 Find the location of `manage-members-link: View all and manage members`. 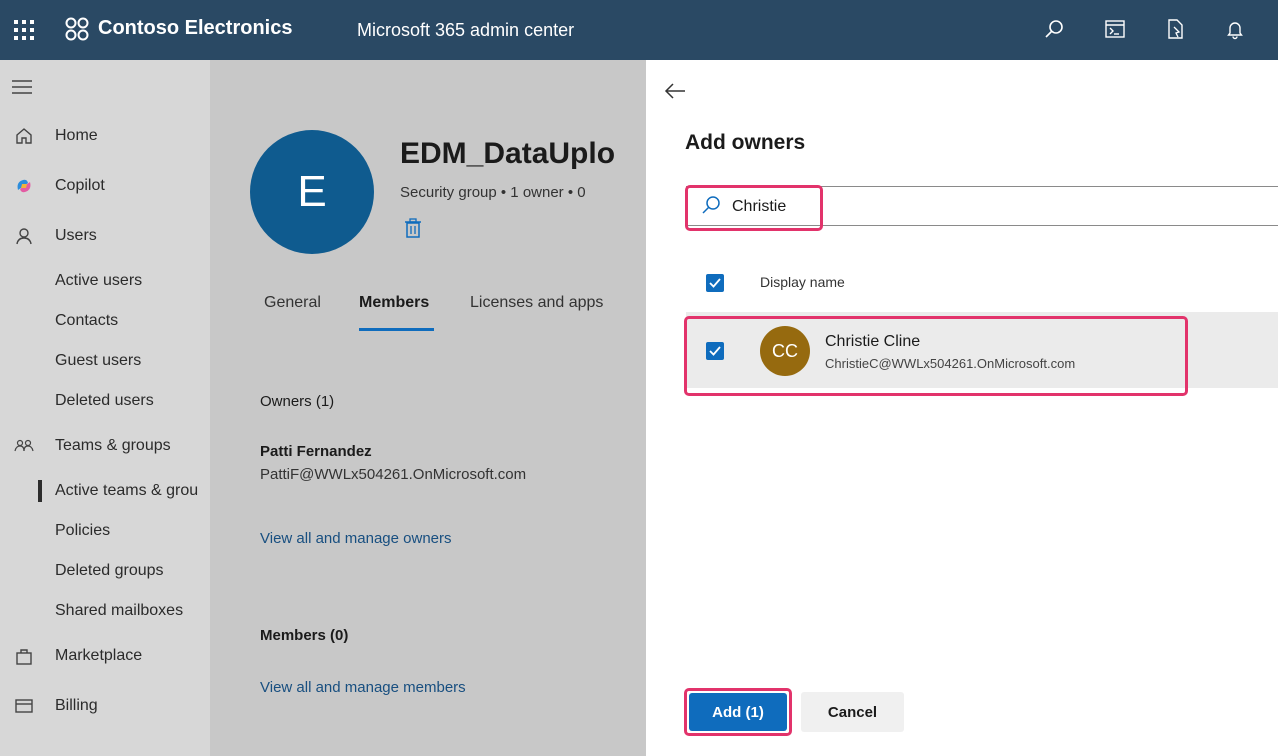

manage-members-link: View all and manage members is located at coordinates (363, 687).